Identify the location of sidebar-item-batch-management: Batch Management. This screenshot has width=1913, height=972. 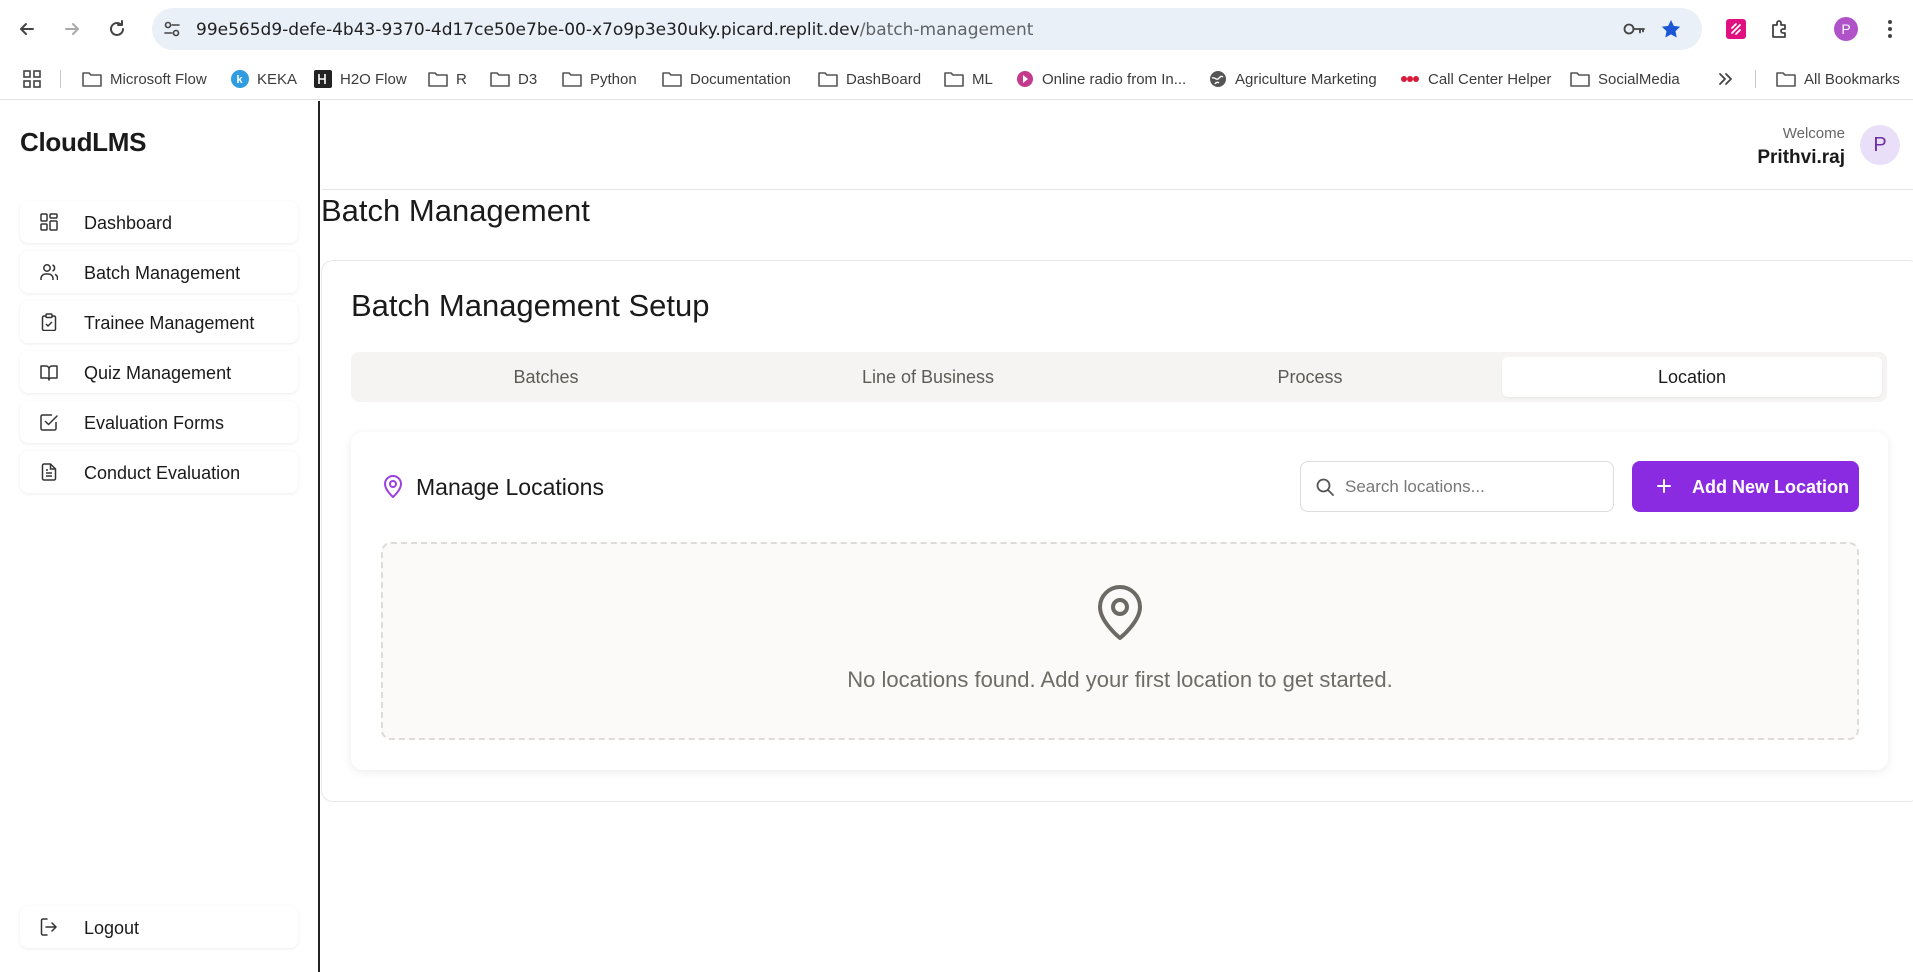
(159, 272).